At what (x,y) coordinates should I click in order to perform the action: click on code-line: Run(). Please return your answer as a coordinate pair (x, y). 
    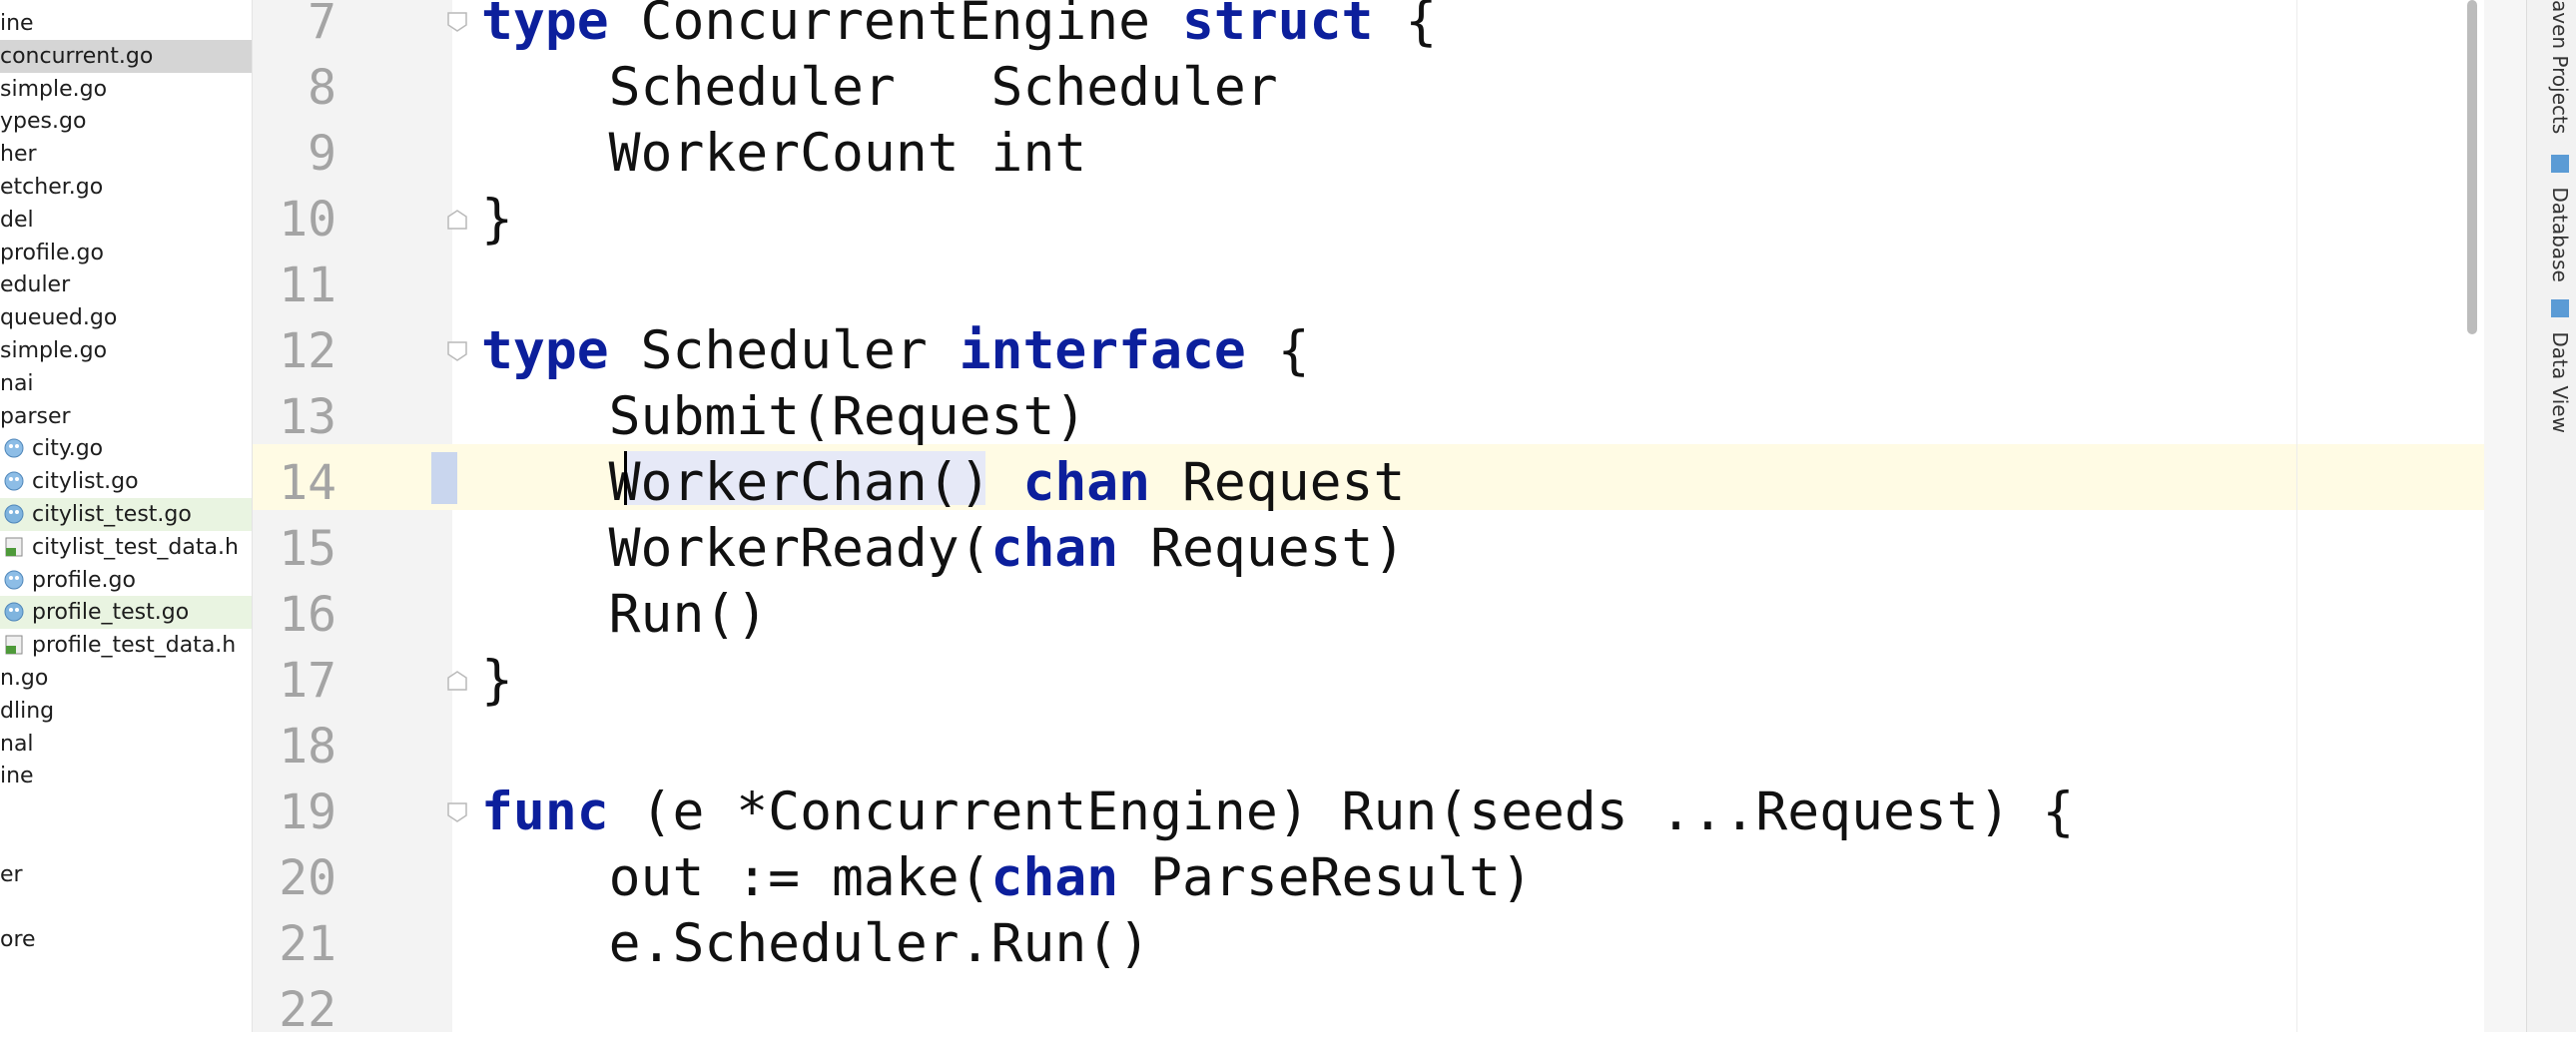
    Looking at the image, I should click on (625, 615).